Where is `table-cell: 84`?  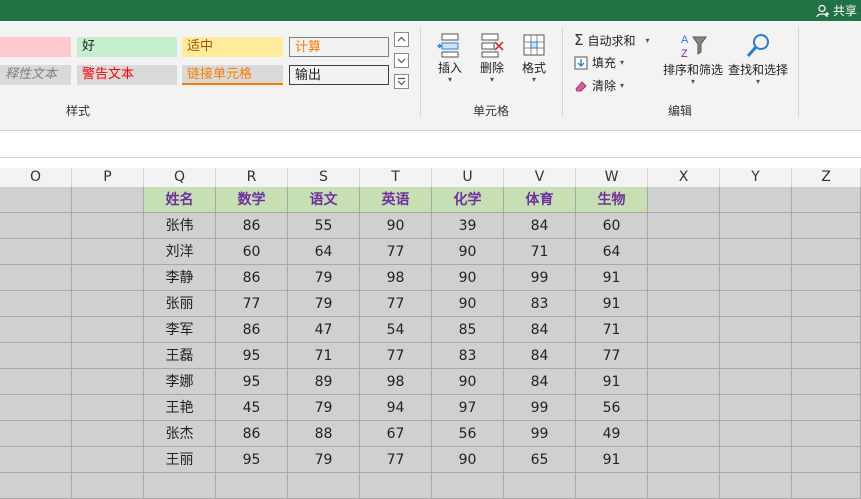
table-cell: 84 is located at coordinates (540, 330).